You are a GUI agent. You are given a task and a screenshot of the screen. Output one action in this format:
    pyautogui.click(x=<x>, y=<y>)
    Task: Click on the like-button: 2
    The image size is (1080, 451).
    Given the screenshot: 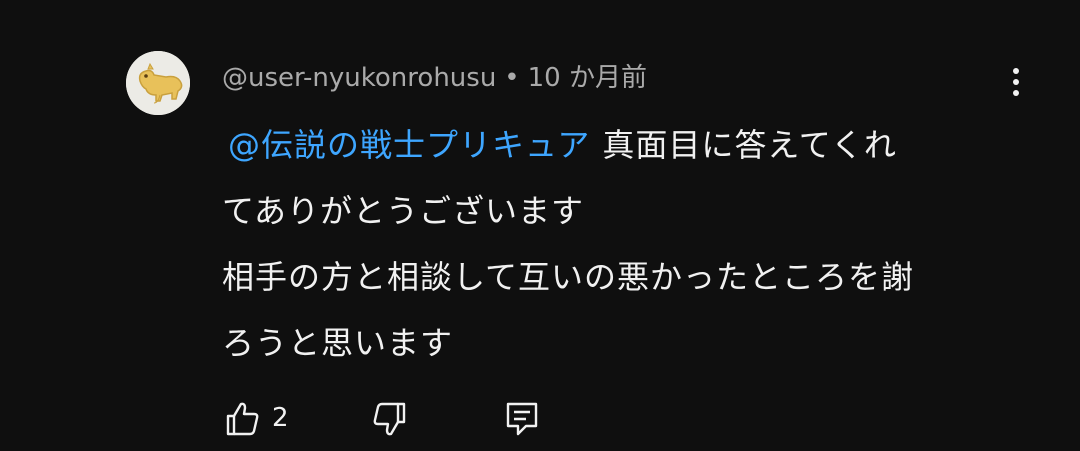 What is the action you would take?
    pyautogui.click(x=255, y=418)
    